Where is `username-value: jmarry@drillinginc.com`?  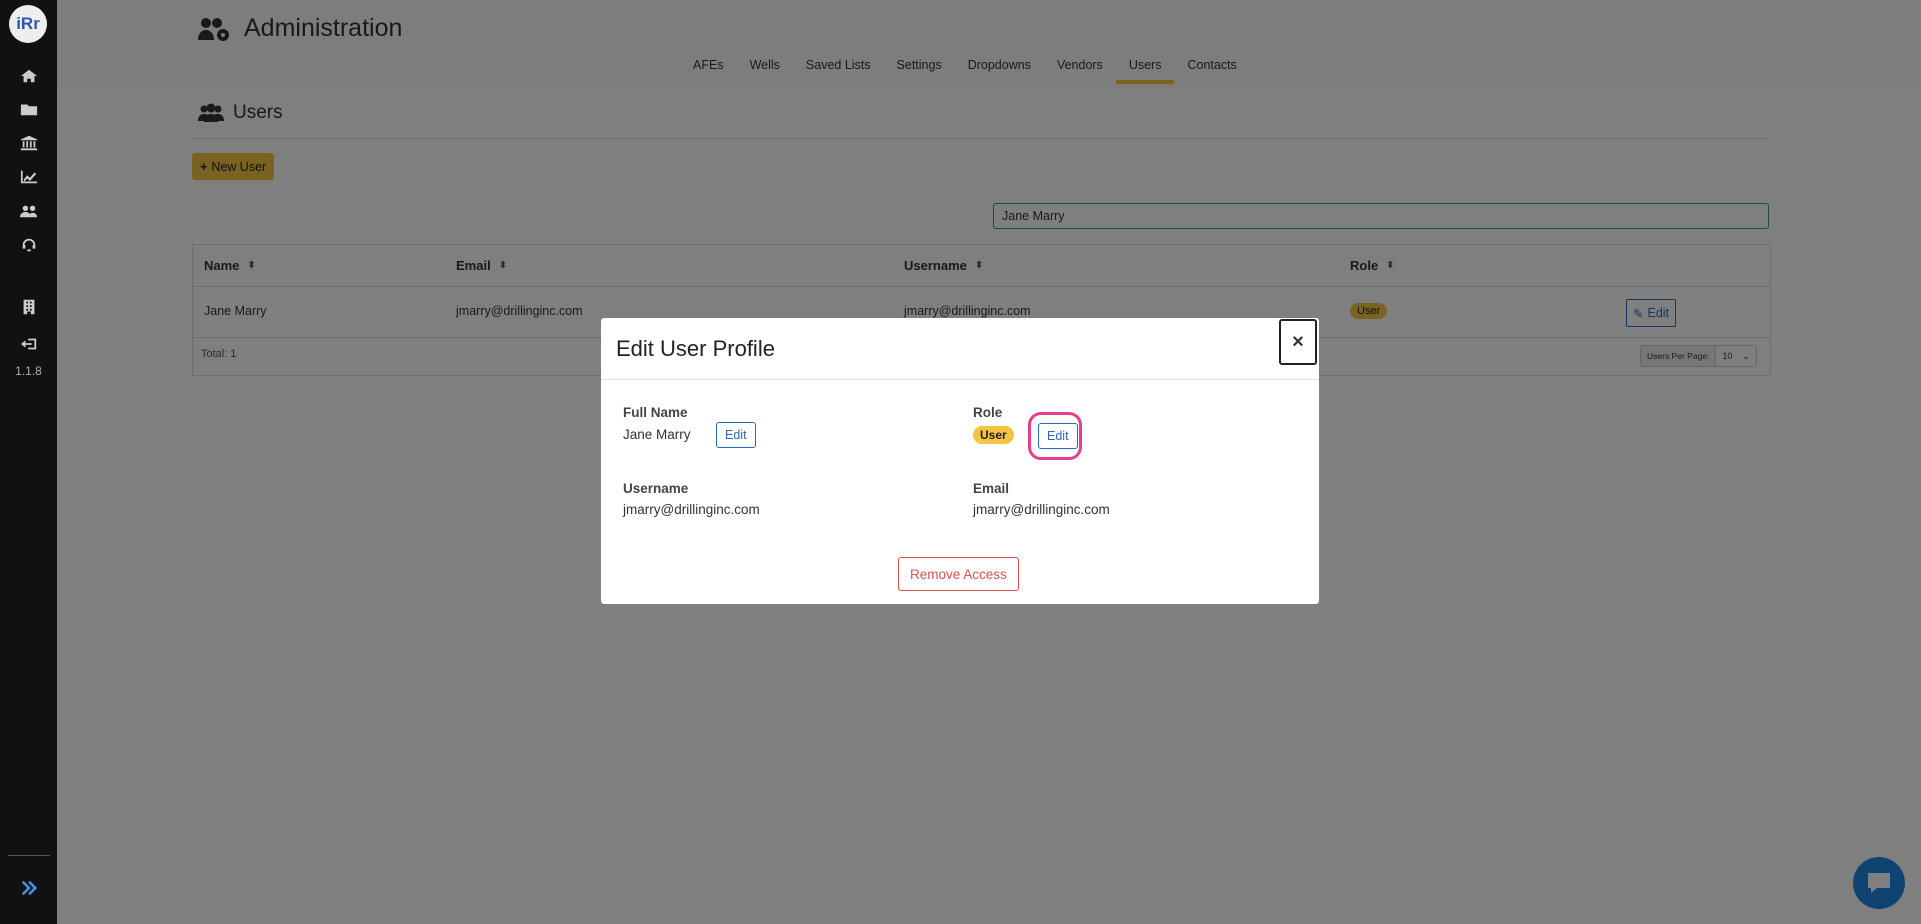
username-value: jmarry@drillinginc.com is located at coordinates (691, 509).